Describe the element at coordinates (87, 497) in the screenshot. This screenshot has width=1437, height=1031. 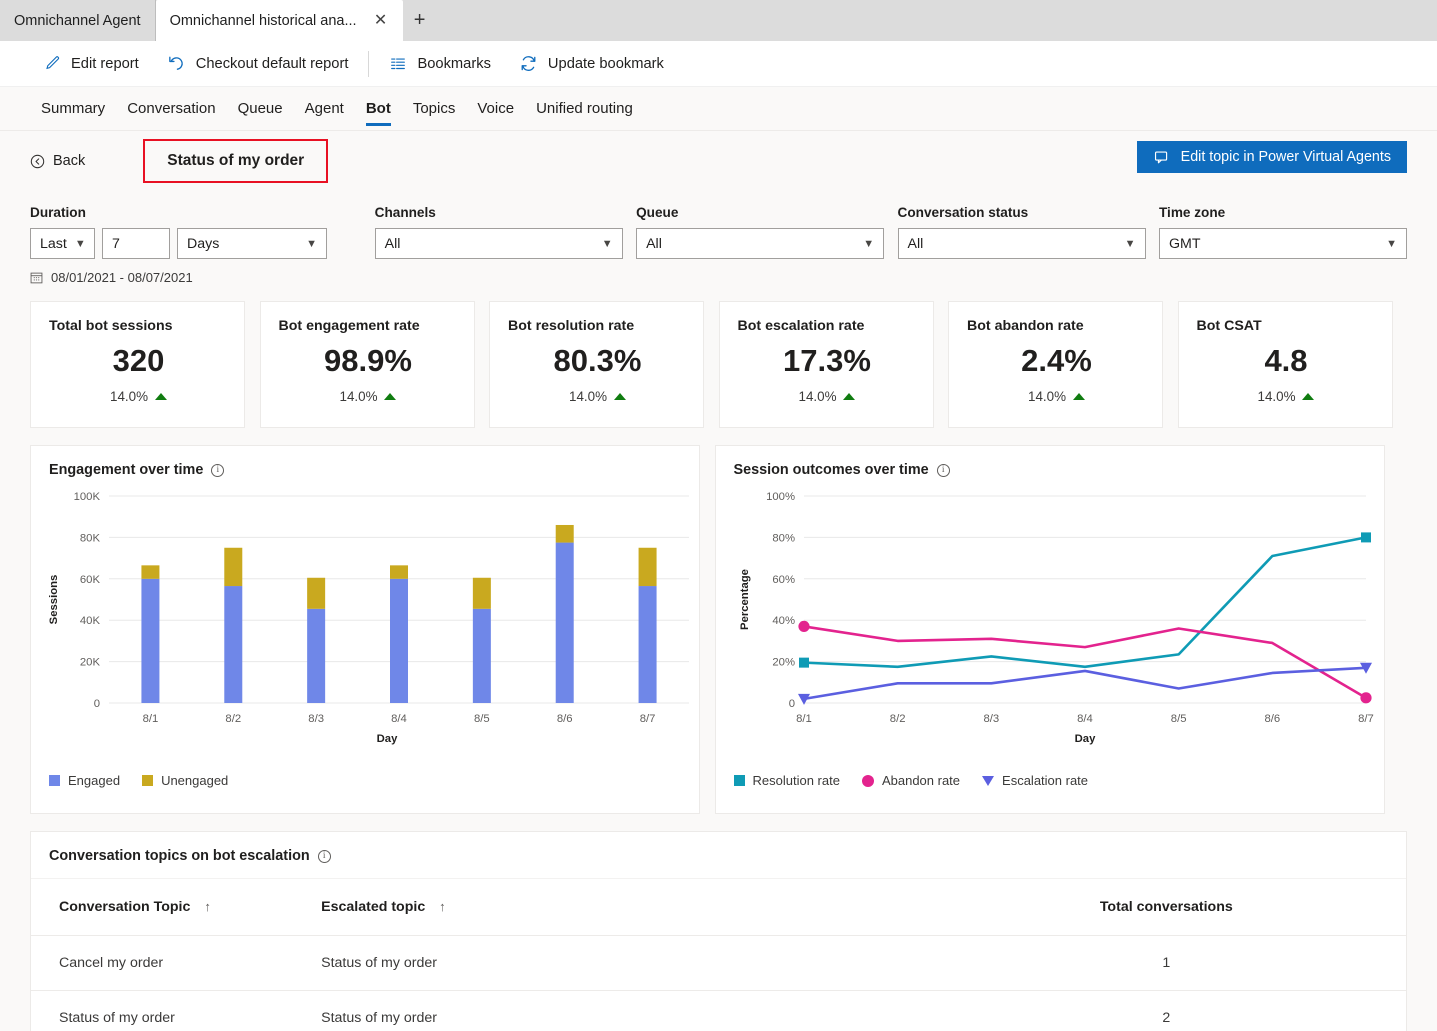
I see `svg-text: 100K` at that location.